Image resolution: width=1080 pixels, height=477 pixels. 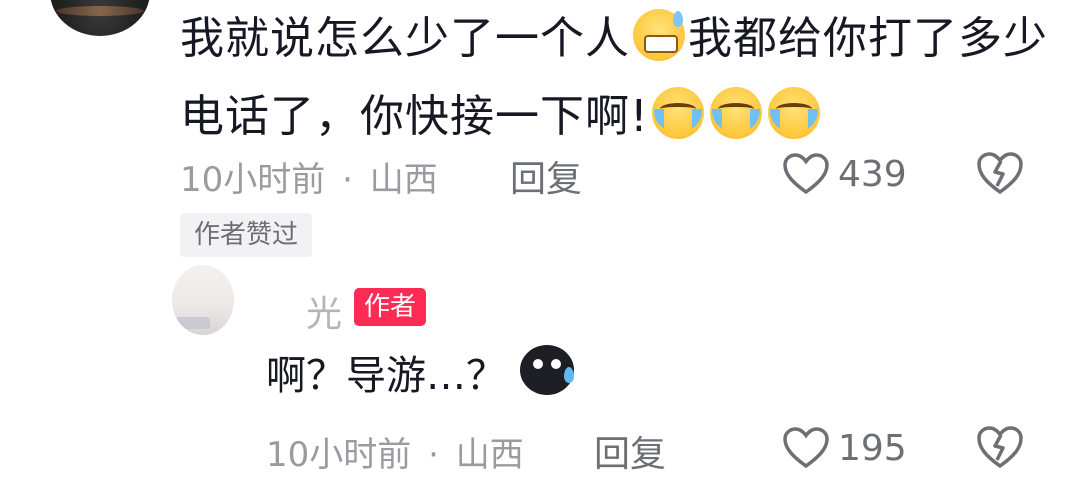 I want to click on comment-text-part1: 我就说怎么少了一个人, so click(x=405, y=38).